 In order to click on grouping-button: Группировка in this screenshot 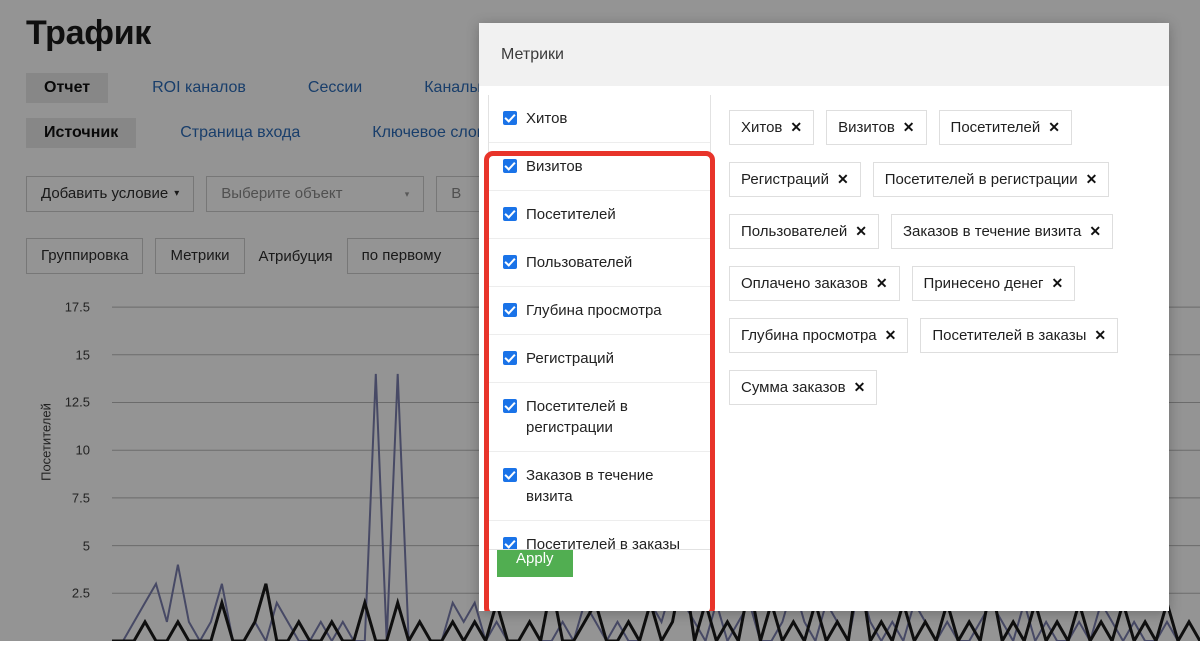, I will do `click(85, 256)`.